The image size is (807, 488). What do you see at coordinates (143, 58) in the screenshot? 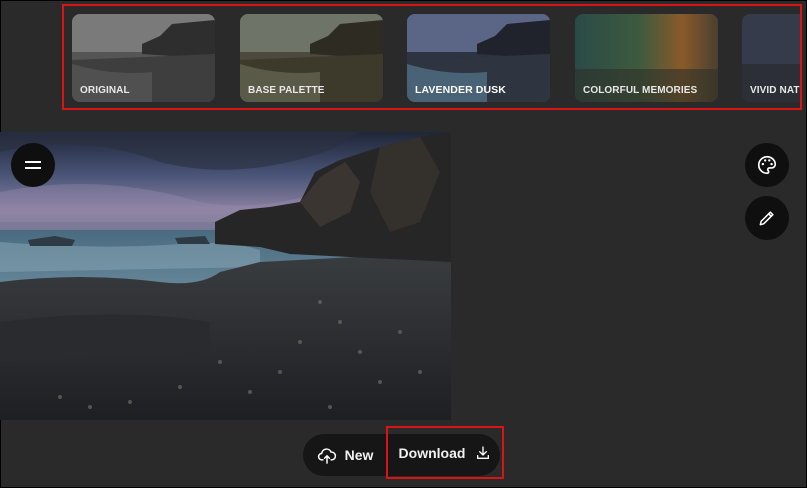
I see `filter-thumb-original: ORIGINAL` at bounding box center [143, 58].